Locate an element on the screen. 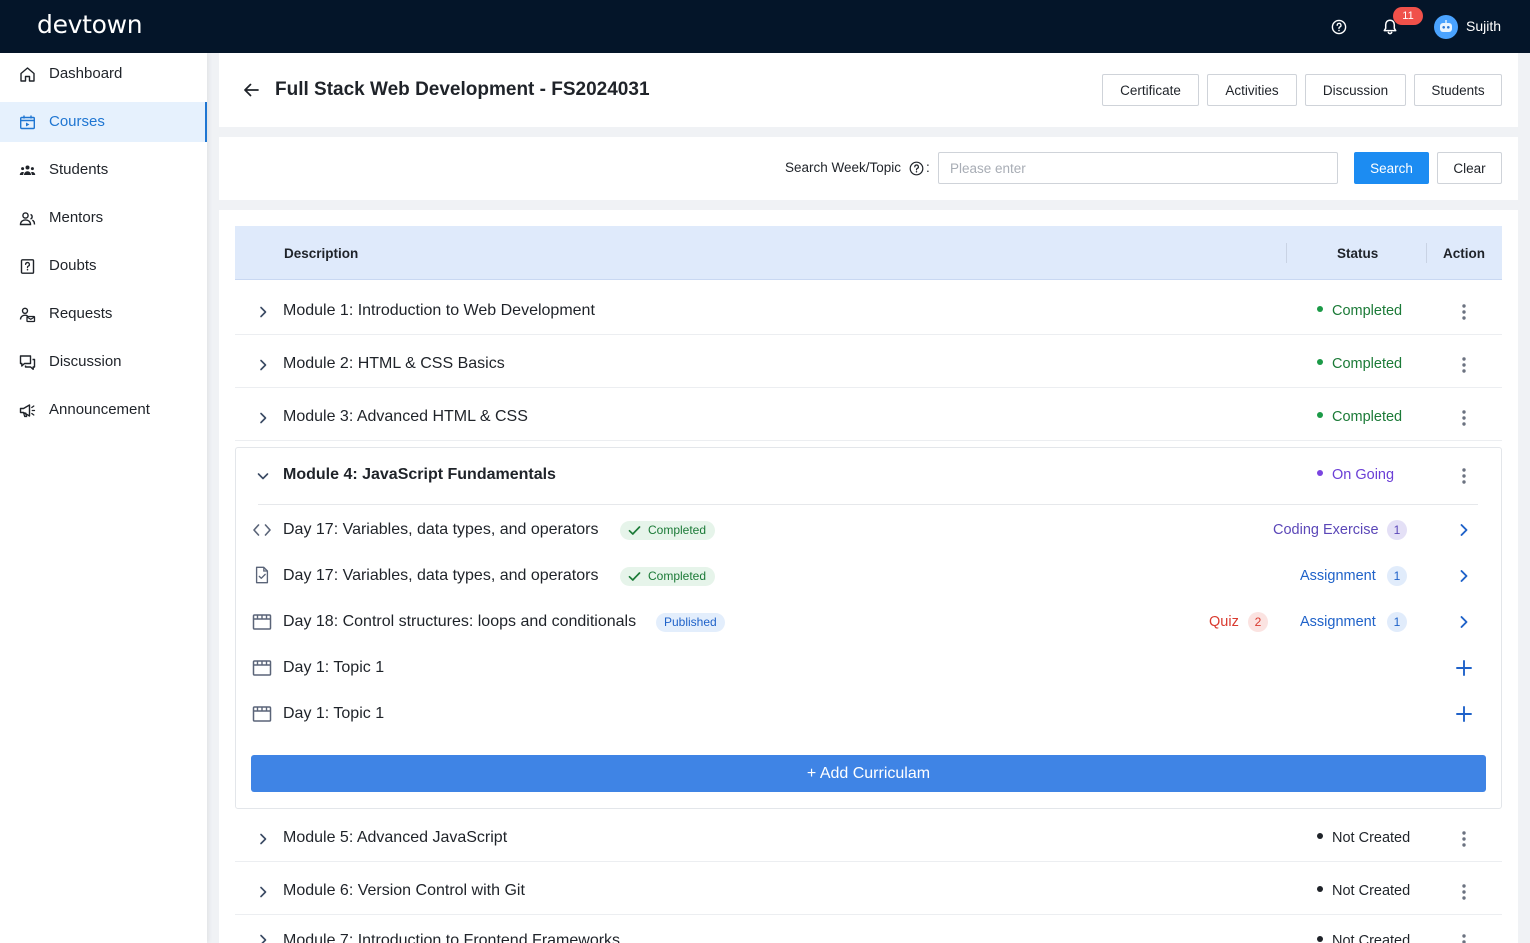 This screenshot has width=1530, height=943. avatar is located at coordinates (1446, 27).